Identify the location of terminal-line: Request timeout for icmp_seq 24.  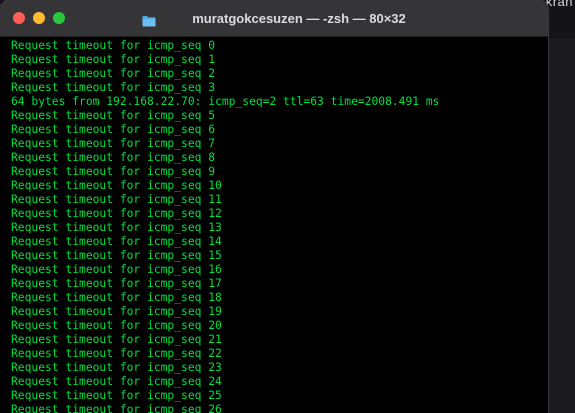
(116, 381).